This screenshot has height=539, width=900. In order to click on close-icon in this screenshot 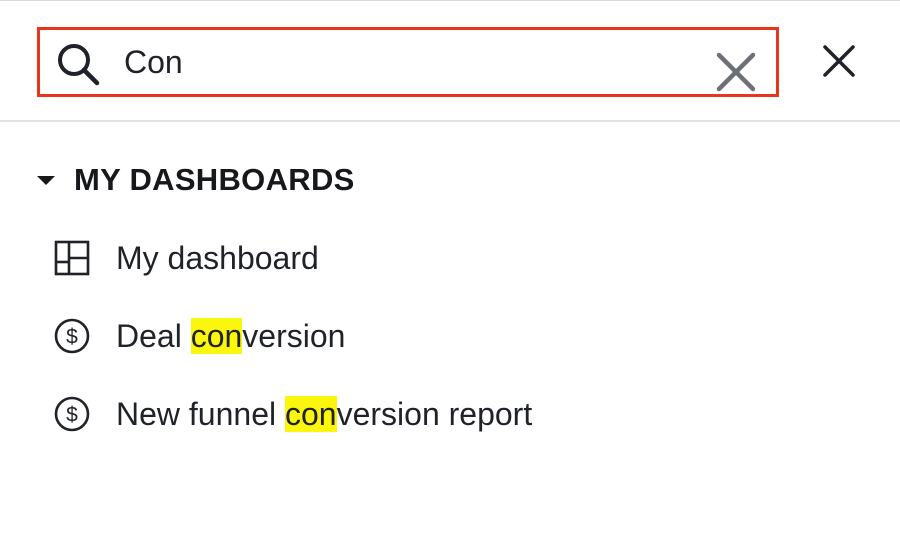, I will do `click(839, 61)`.